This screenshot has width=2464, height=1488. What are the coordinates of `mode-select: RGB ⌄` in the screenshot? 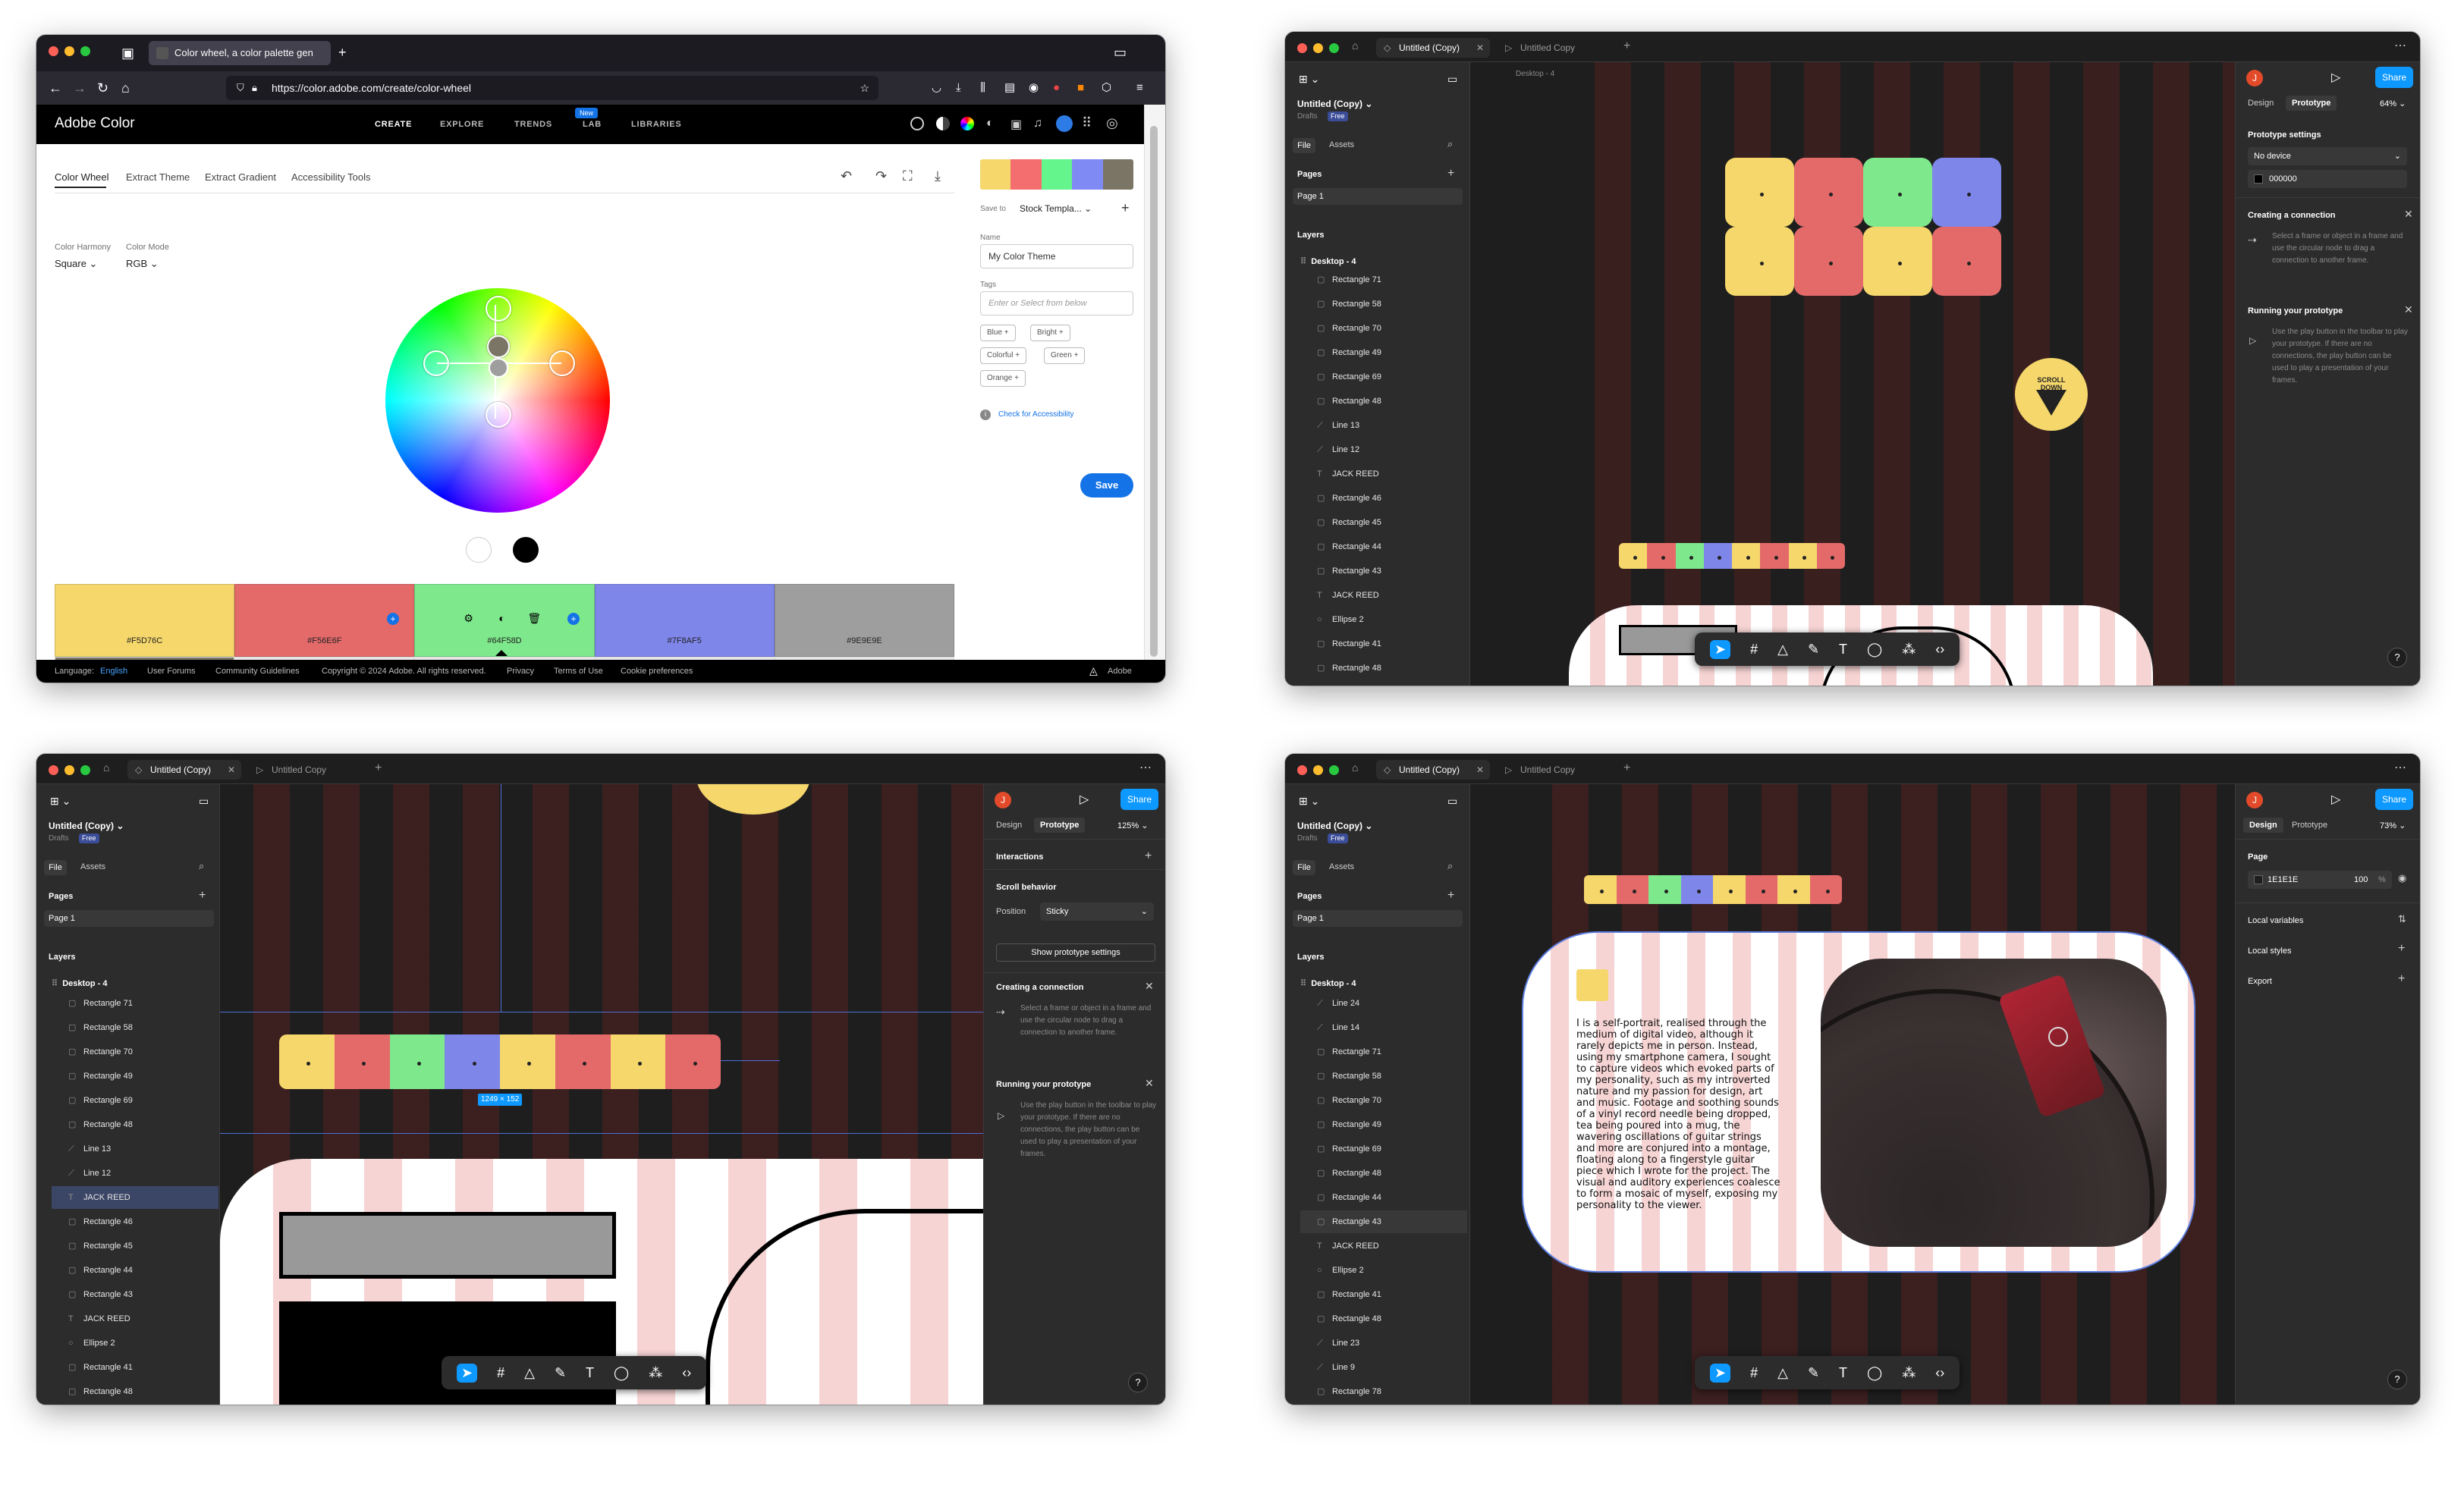 It's located at (142, 264).